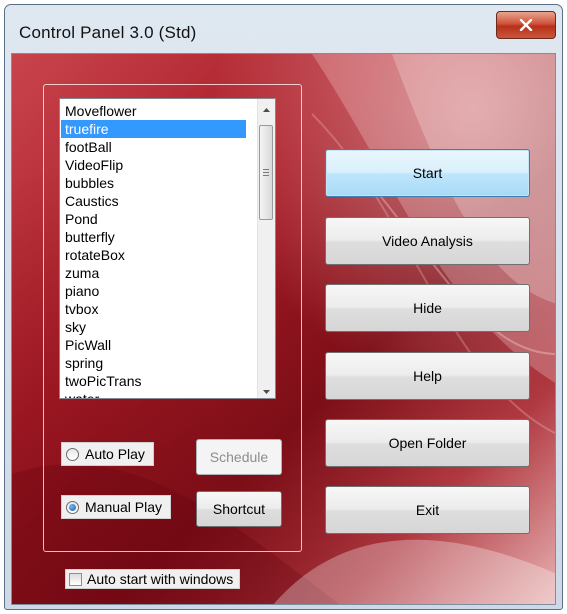 The width and height of the screenshot is (567, 614). I want to click on list-item: piano, so click(153, 291).